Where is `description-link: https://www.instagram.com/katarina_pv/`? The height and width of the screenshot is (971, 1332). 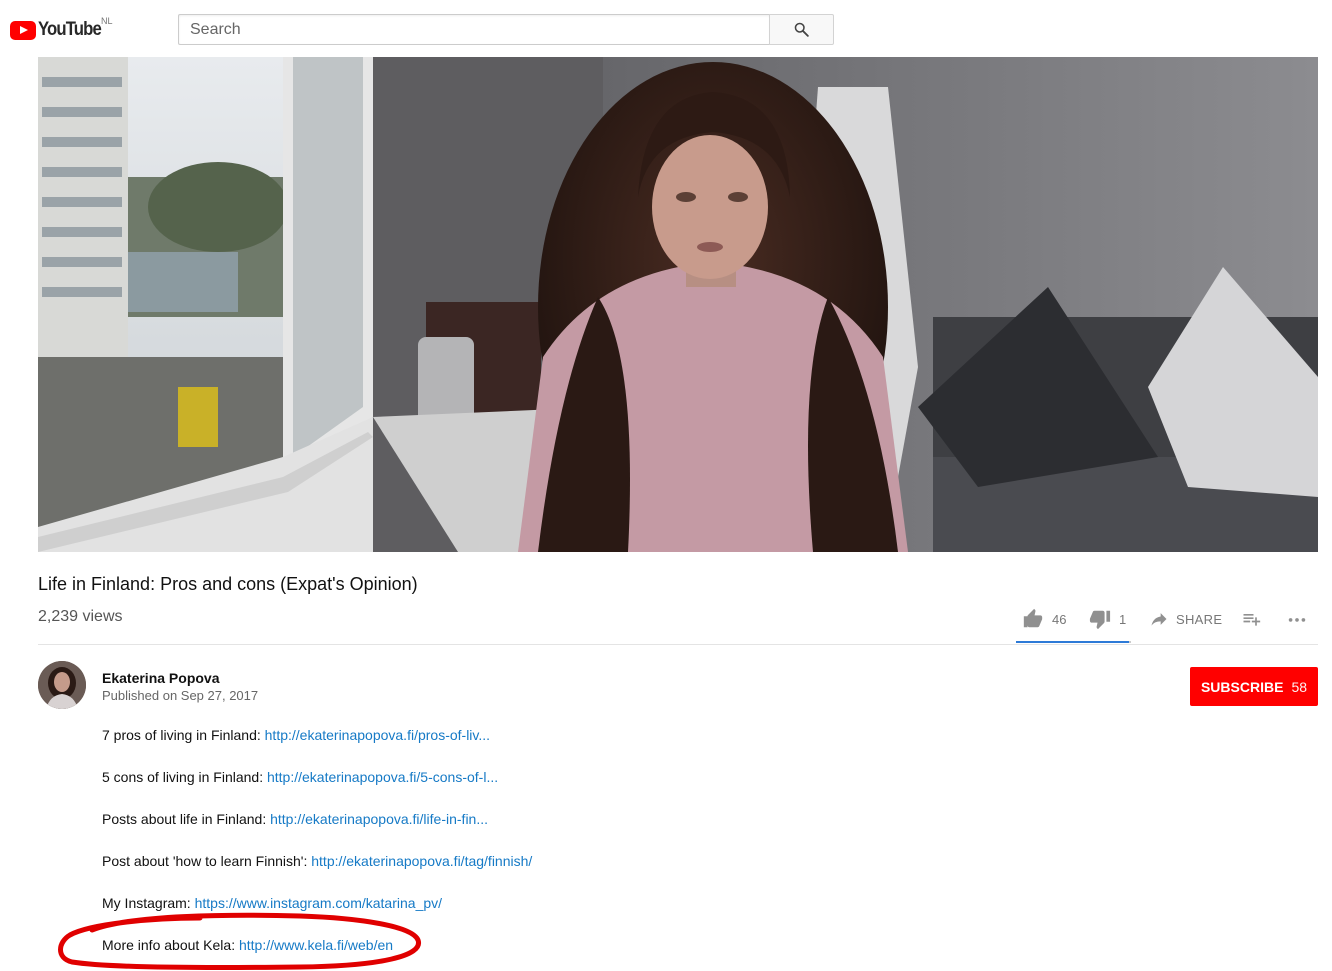
description-link: https://www.instagram.com/katarina_pv/ is located at coordinates (318, 903).